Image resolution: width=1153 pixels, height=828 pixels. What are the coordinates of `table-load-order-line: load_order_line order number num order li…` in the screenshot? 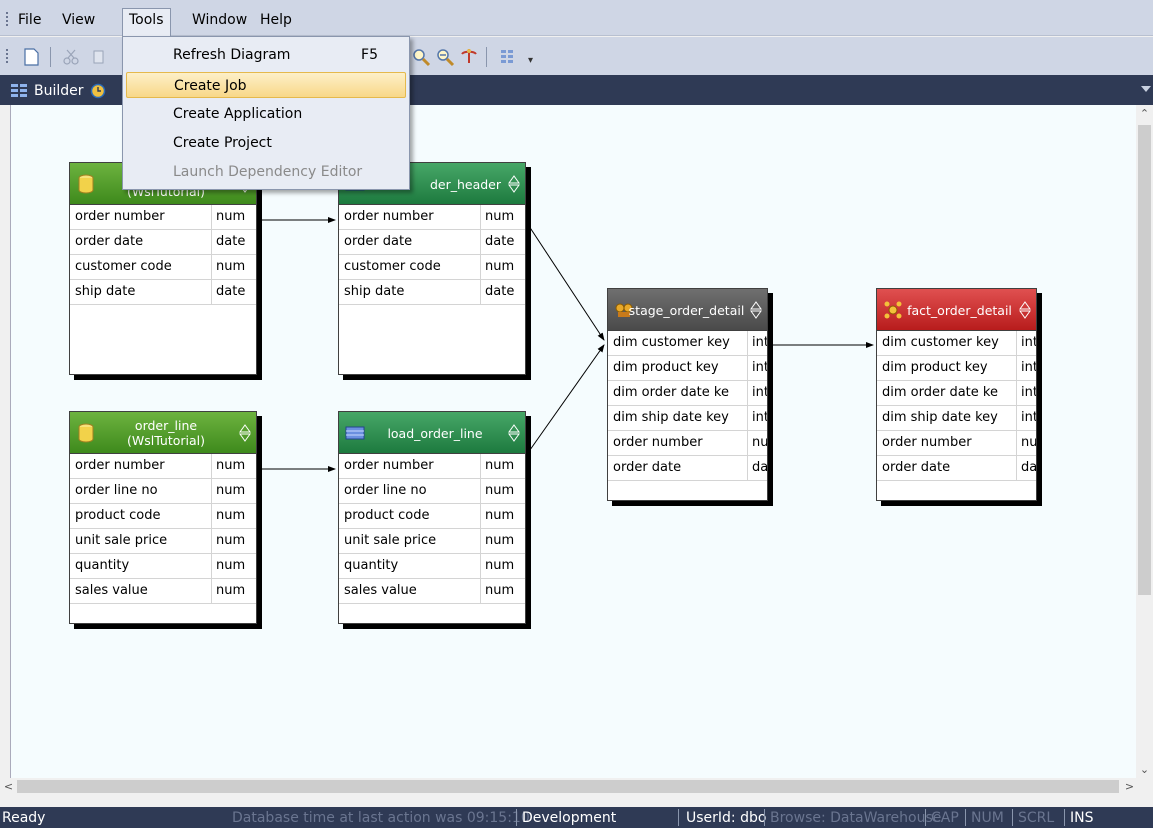 It's located at (432, 517).